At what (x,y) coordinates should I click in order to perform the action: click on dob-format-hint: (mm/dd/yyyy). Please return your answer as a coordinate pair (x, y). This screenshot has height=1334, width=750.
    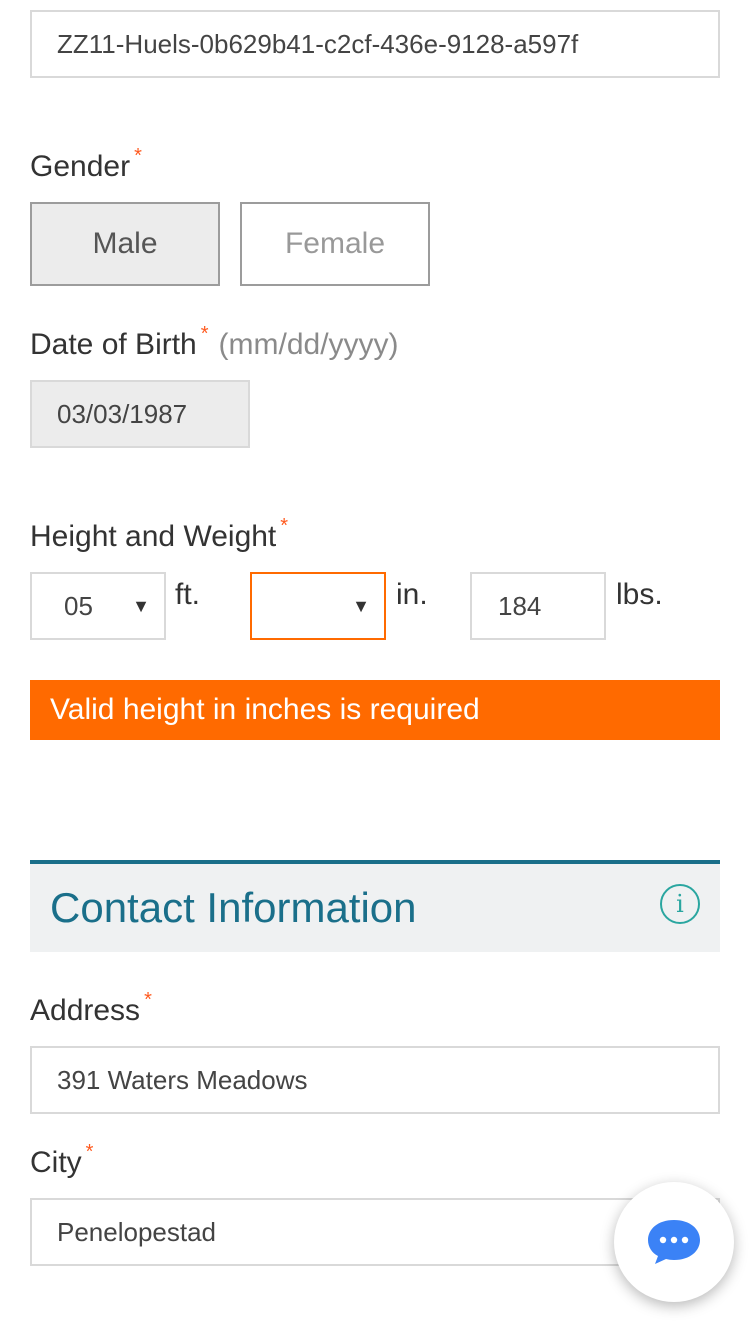
    Looking at the image, I should click on (308, 344).